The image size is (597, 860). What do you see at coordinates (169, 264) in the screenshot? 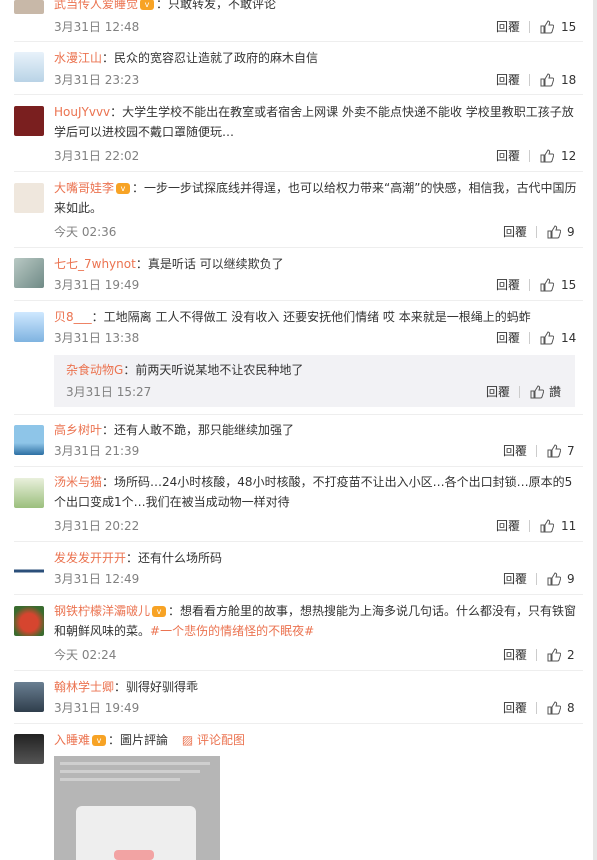
I see `comment-text: 七七_7whynot：真是听话 可以继续欺负了` at bounding box center [169, 264].